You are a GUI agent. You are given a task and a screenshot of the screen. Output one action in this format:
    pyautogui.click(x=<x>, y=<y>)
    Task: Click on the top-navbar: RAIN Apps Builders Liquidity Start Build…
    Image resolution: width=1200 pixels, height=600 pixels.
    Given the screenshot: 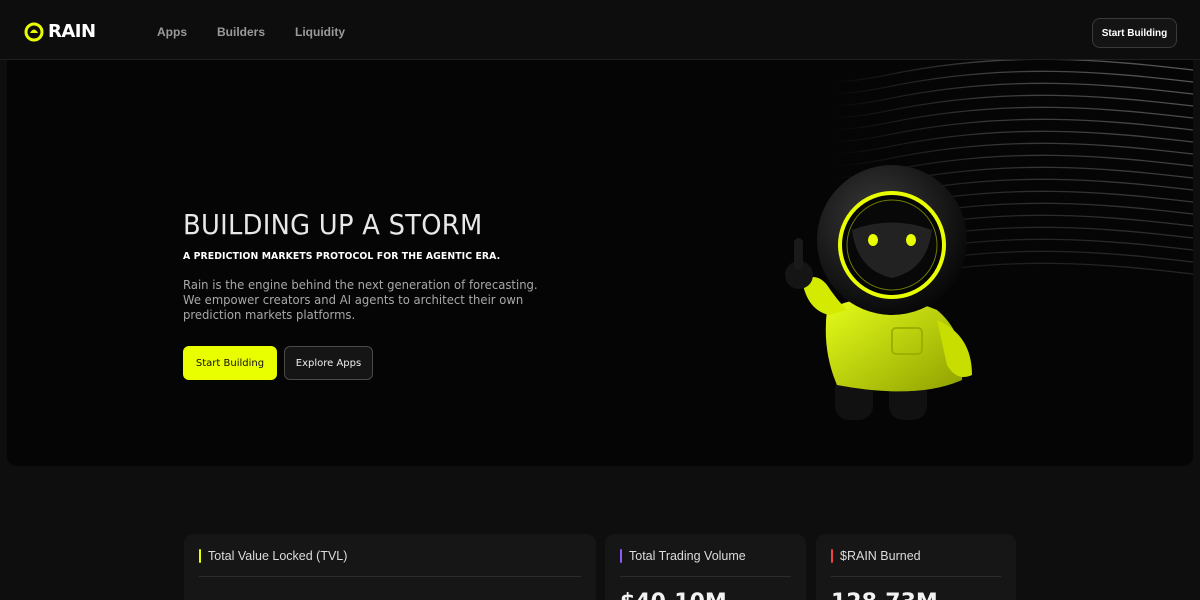 What is the action you would take?
    pyautogui.click(x=600, y=30)
    